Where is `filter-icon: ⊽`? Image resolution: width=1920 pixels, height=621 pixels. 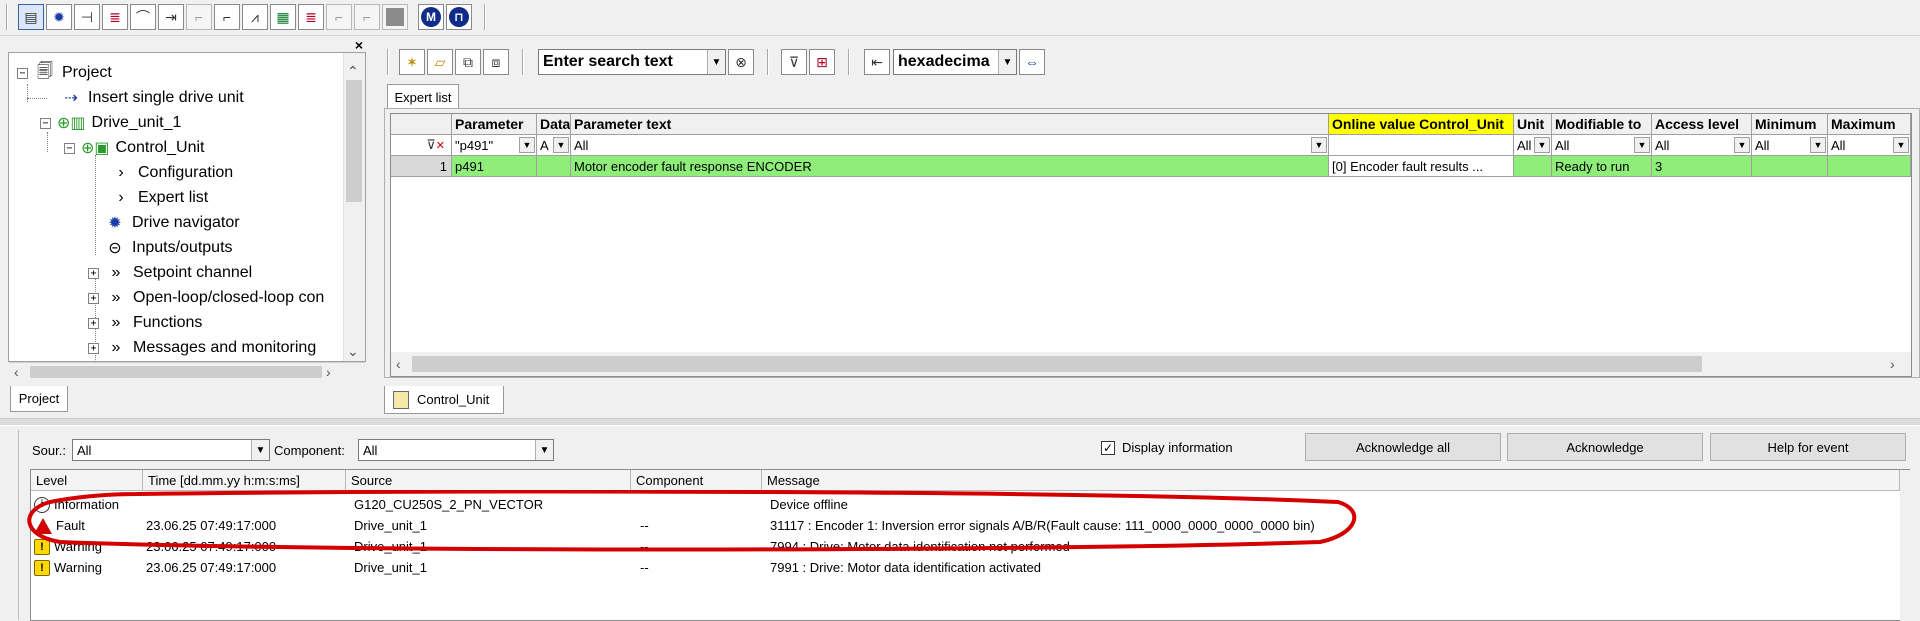 filter-icon: ⊽ is located at coordinates (794, 62).